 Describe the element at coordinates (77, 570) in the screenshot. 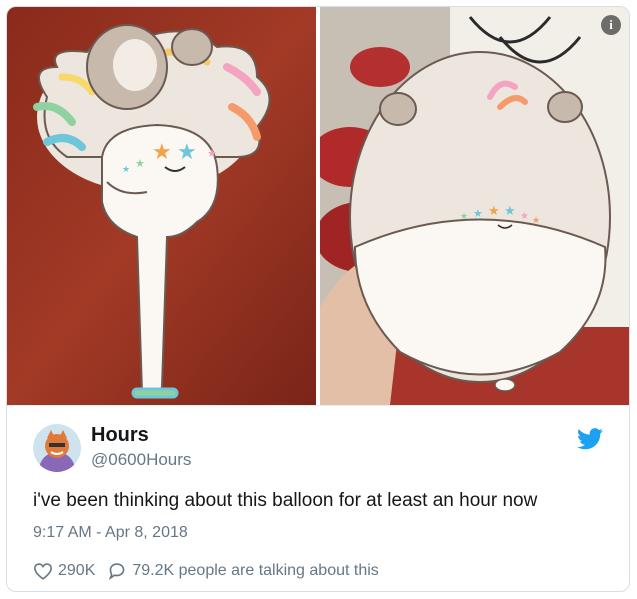

I see `like-count: 290K` at that location.